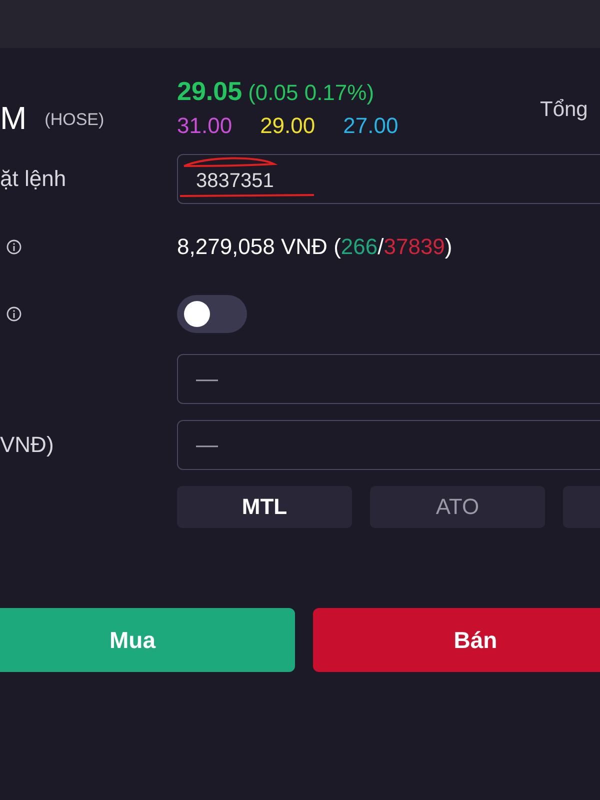  What do you see at coordinates (456, 640) in the screenshot?
I see `sell-button: Bán` at bounding box center [456, 640].